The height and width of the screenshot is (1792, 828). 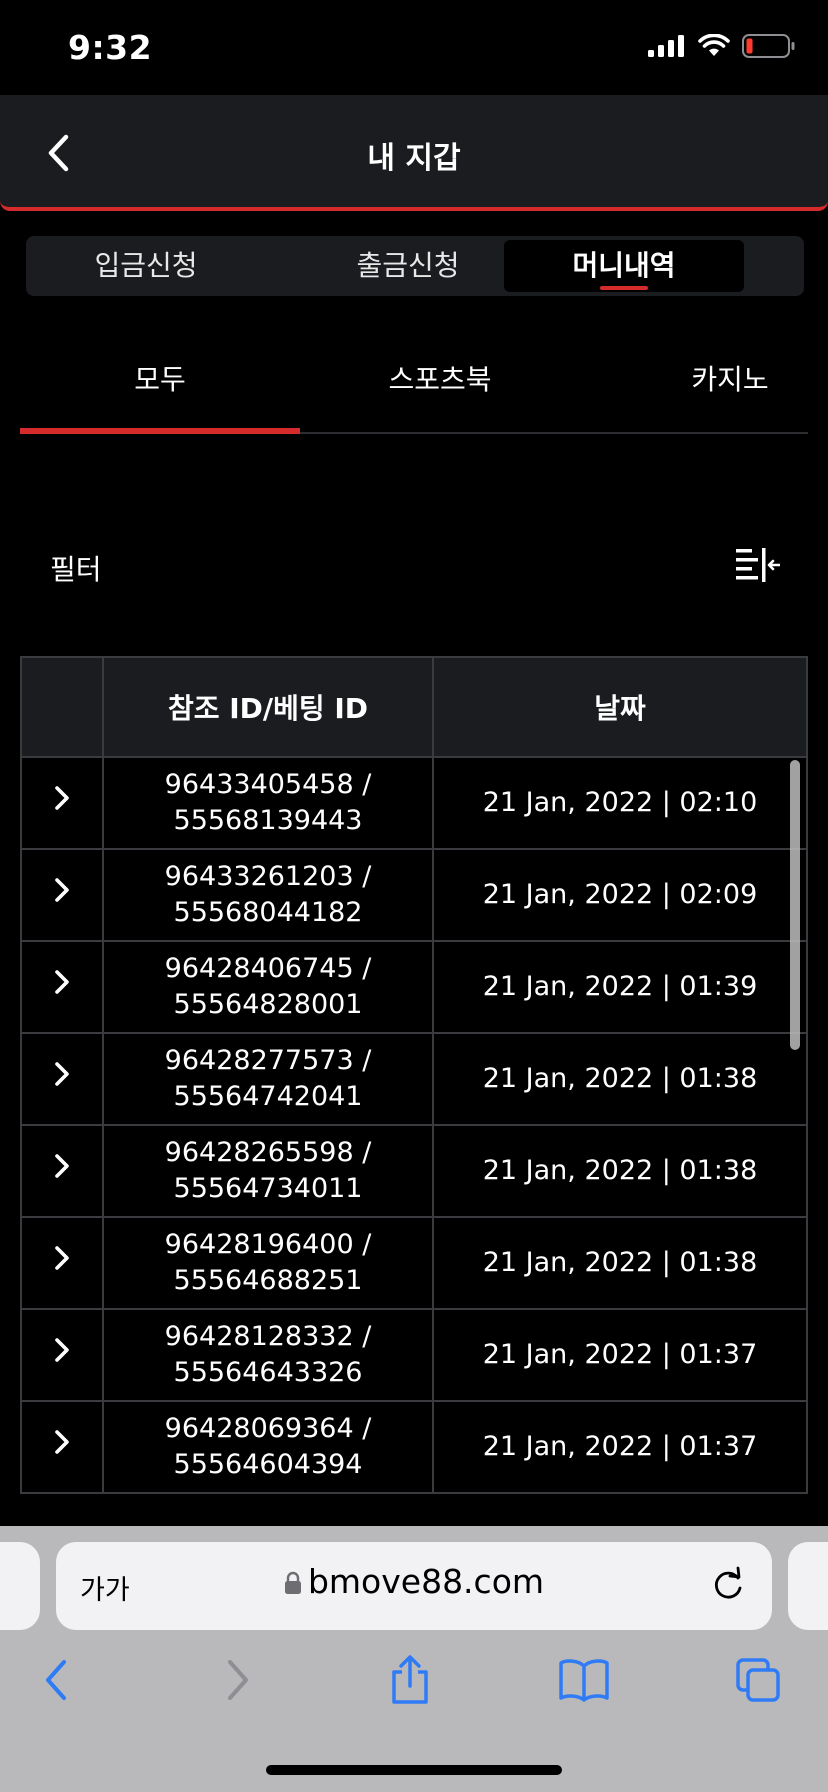 I want to click on tab-all: 모두, so click(x=160, y=378).